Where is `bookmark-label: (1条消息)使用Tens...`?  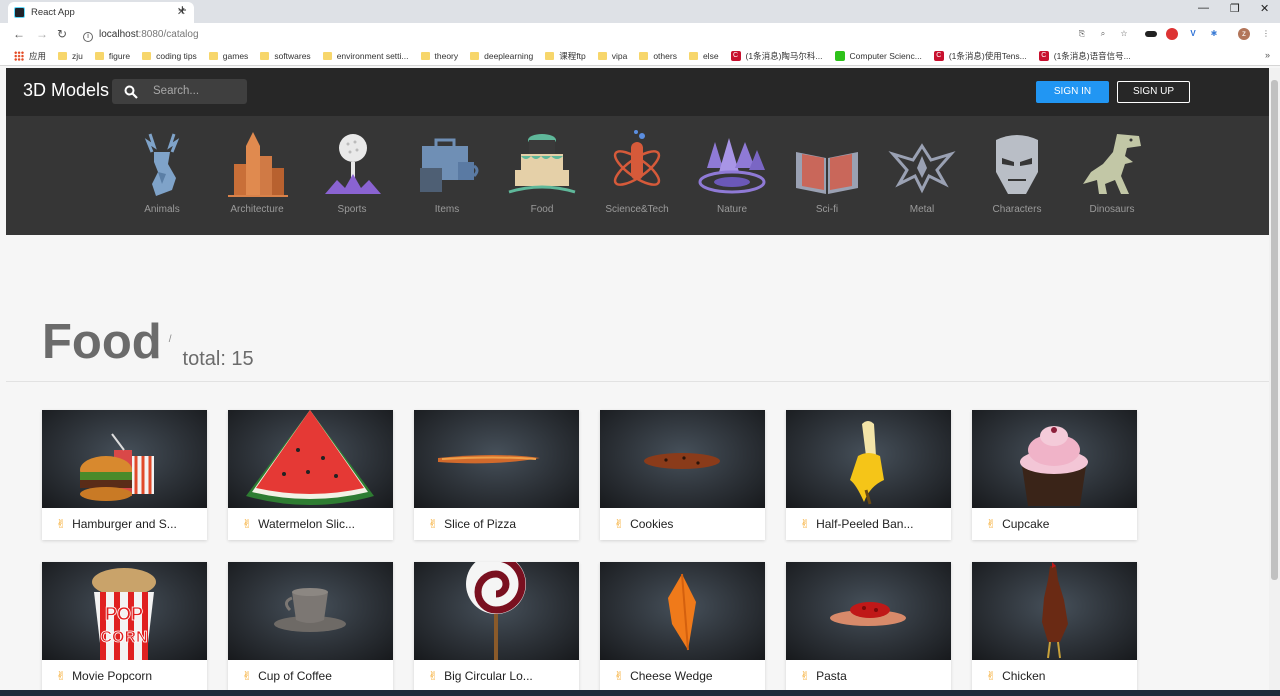
bookmark-label: (1条消息)使用Tens... is located at coordinates (987, 55).